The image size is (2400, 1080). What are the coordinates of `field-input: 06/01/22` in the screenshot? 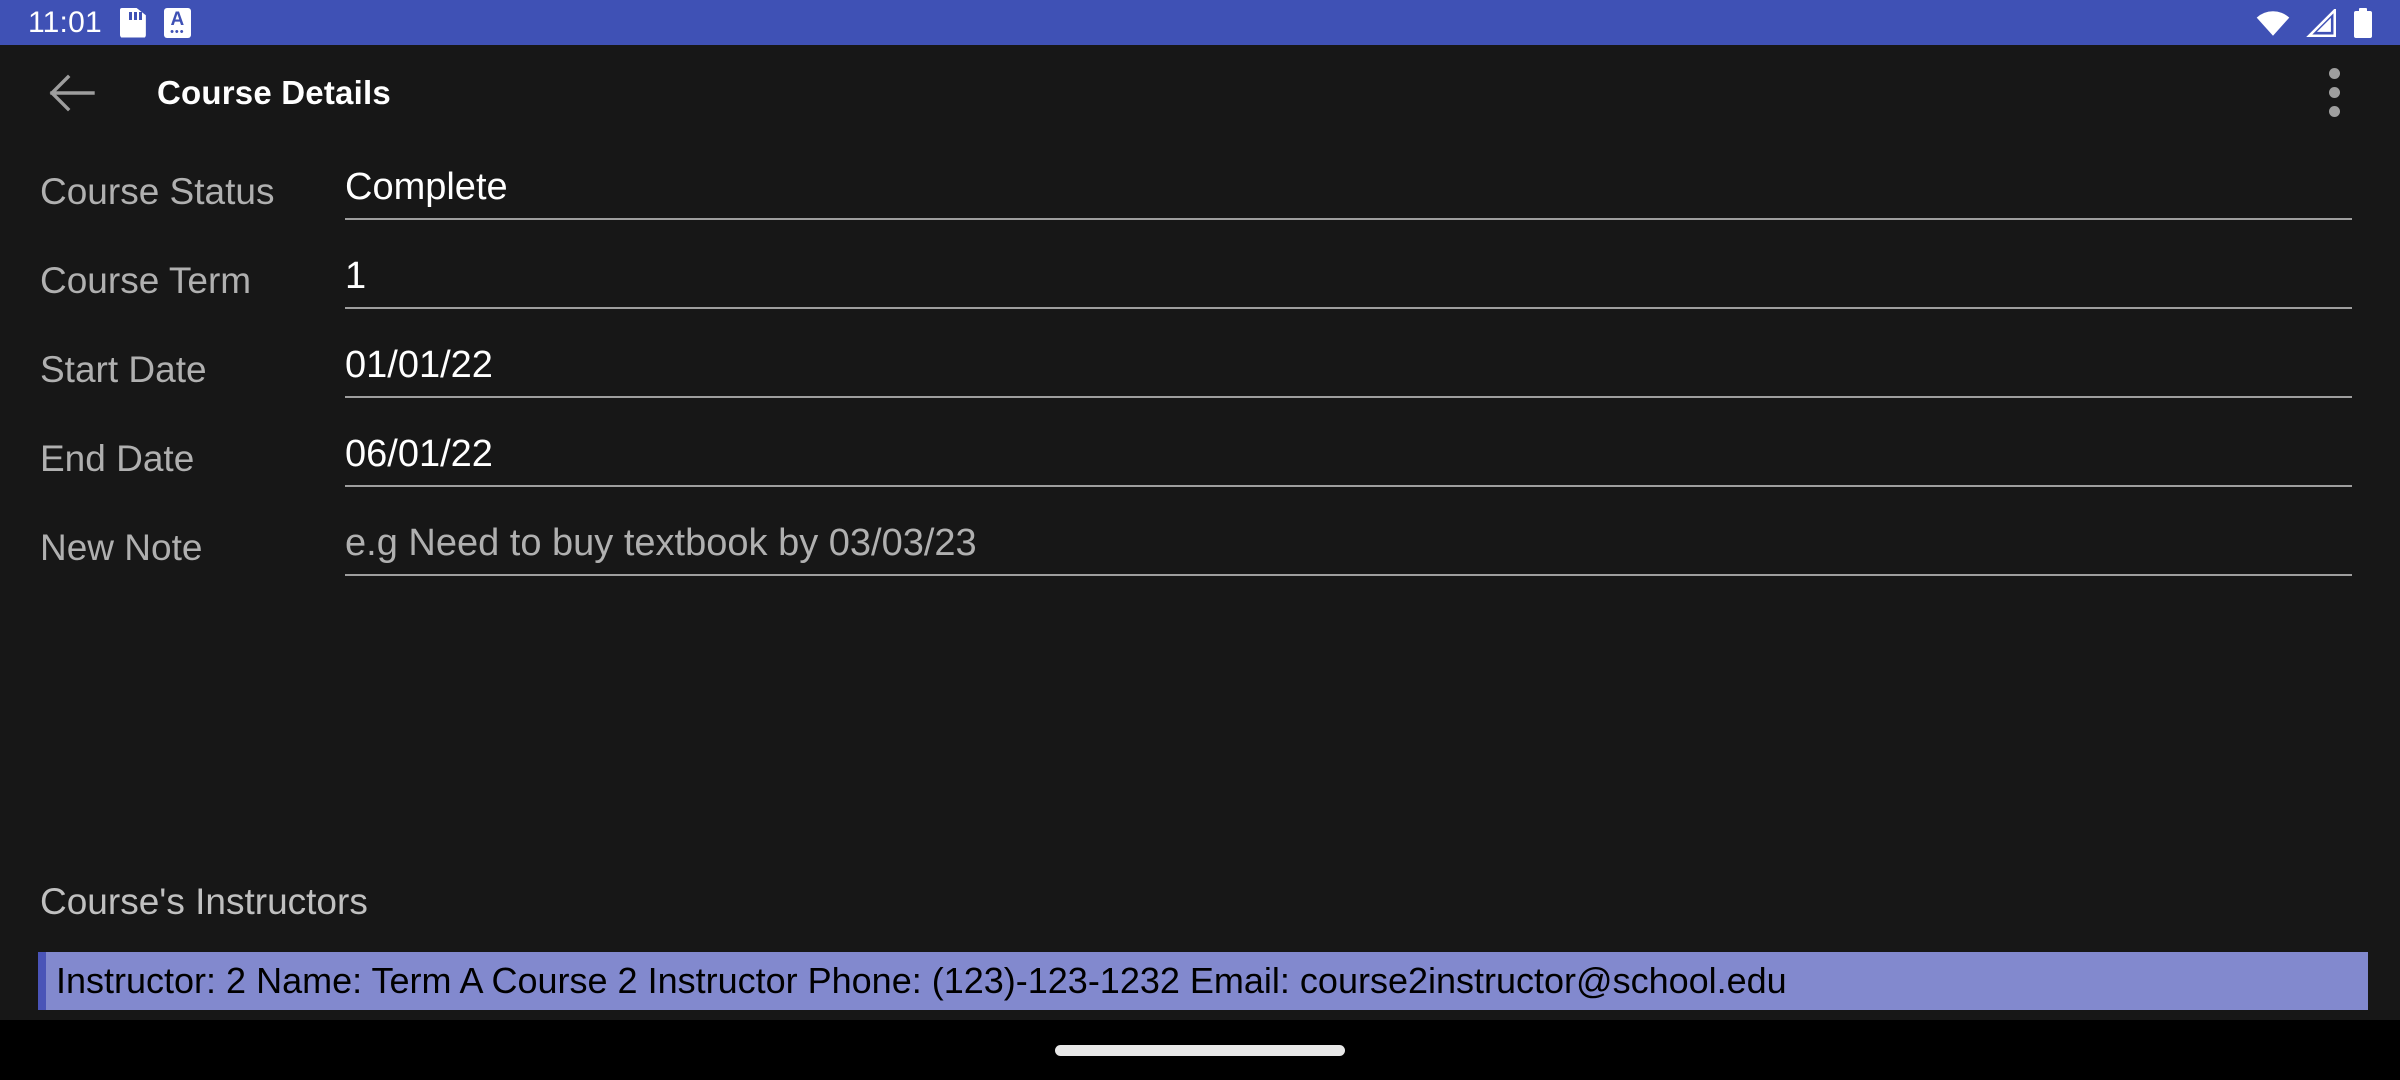 It's located at (1348, 459).